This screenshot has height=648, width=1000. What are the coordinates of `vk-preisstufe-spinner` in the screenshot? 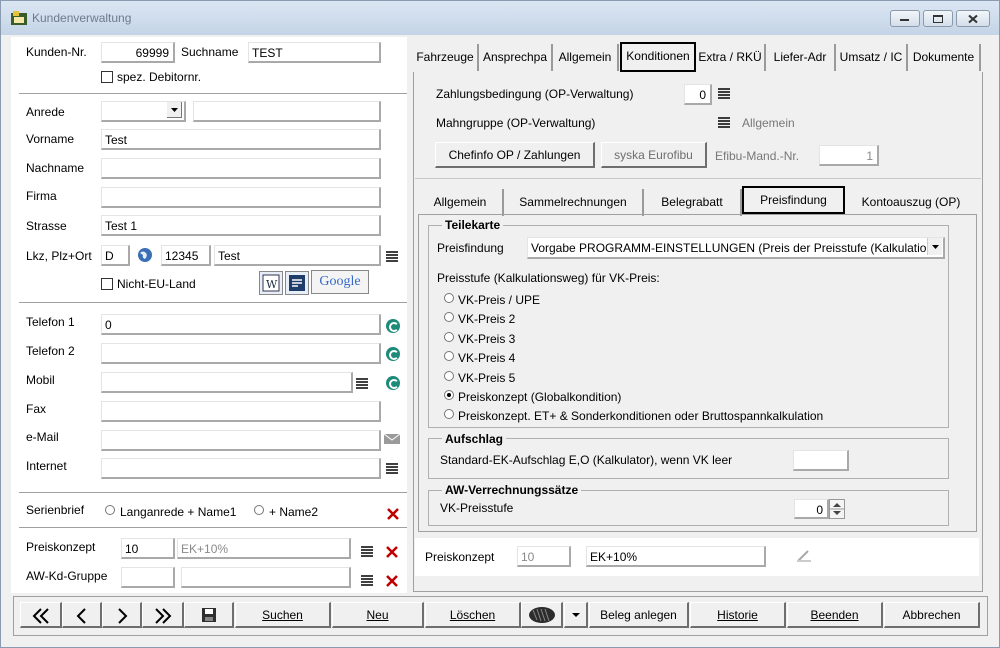 It's located at (837, 509).